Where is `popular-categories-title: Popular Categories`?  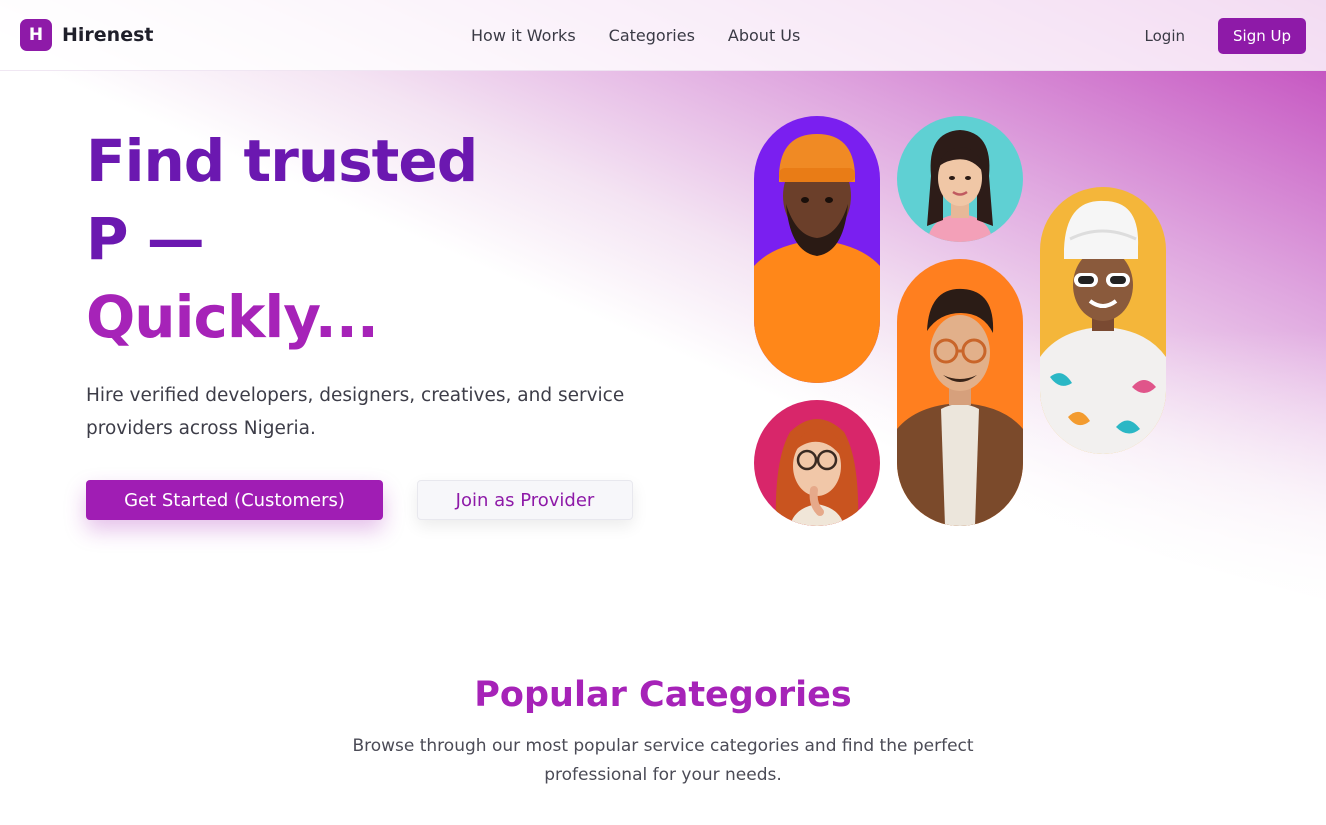 popular-categories-title: Popular Categories is located at coordinates (663, 695).